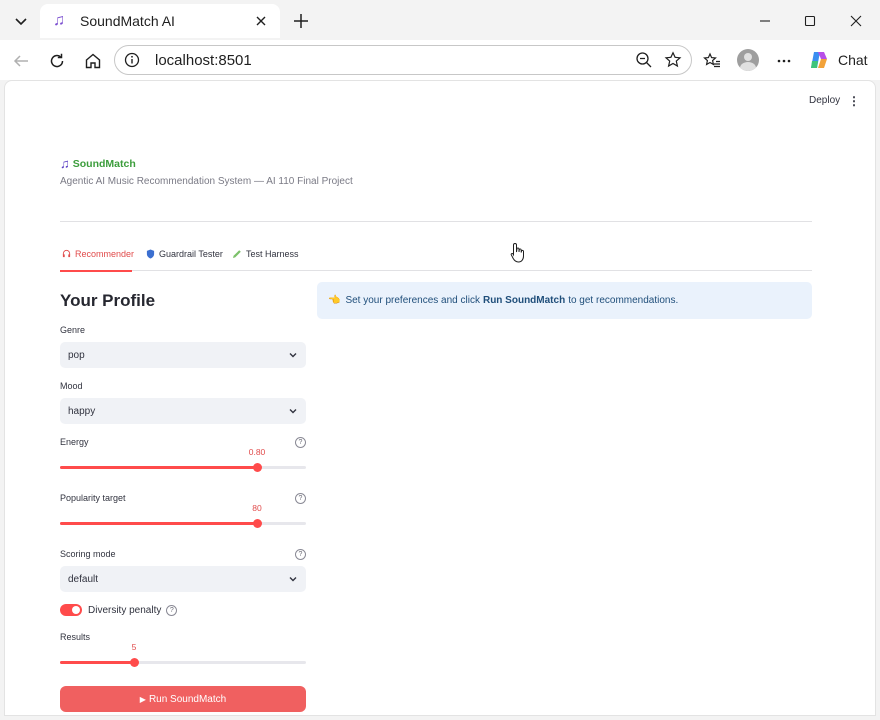 This screenshot has height=720, width=880. What do you see at coordinates (93, 61) in the screenshot?
I see `home-icon` at bounding box center [93, 61].